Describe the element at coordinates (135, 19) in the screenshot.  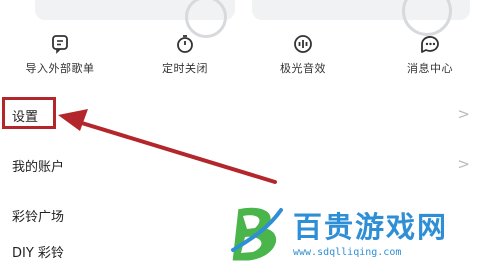
I see `top-card-left` at that location.